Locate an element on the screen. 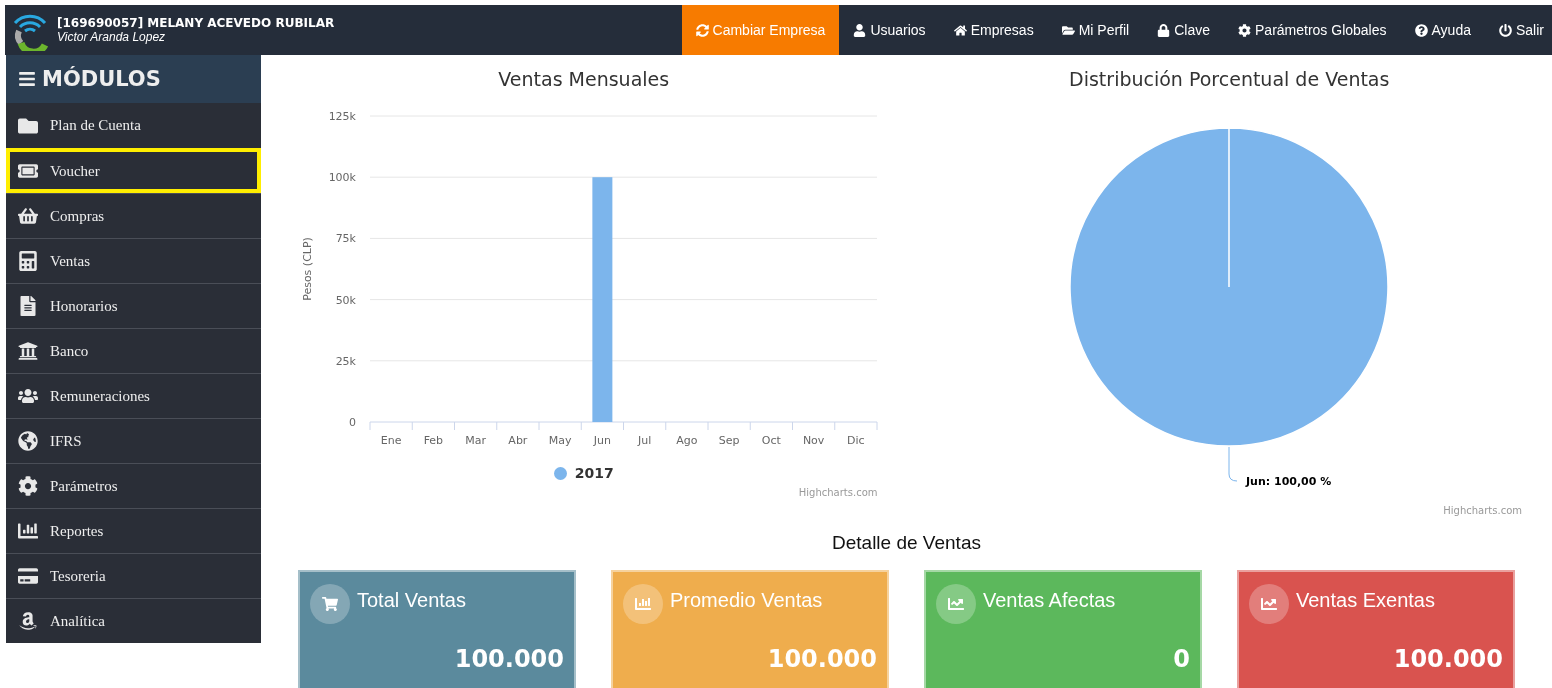  user-name: Victor Aranda Lopez is located at coordinates (112, 37).